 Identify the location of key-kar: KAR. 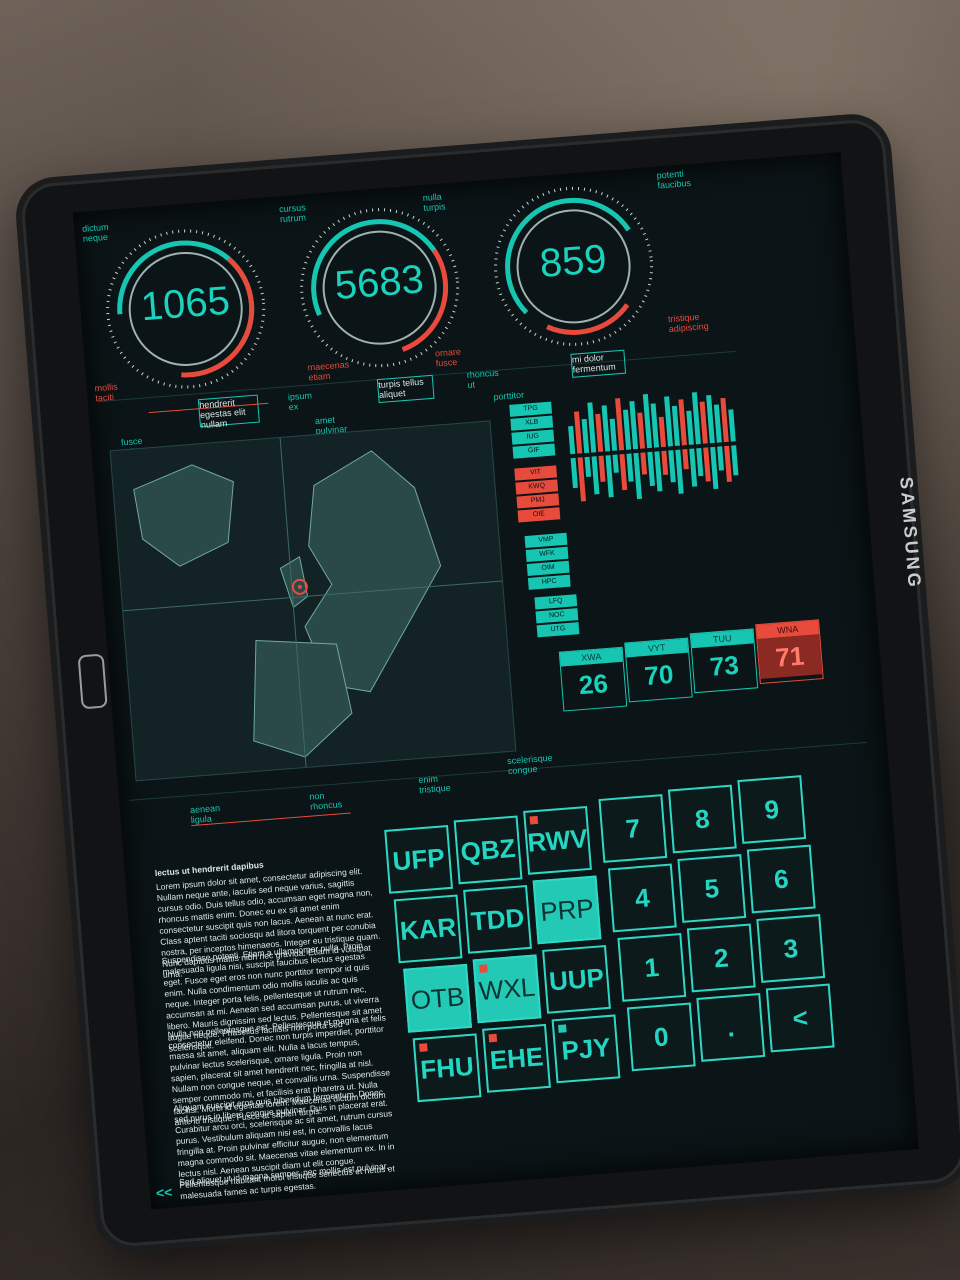
(428, 929).